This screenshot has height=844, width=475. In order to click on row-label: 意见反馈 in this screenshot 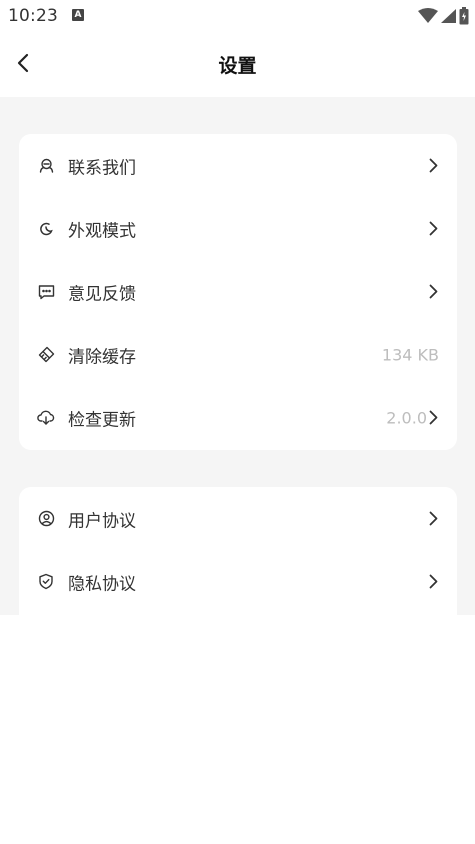, I will do `click(102, 294)`.